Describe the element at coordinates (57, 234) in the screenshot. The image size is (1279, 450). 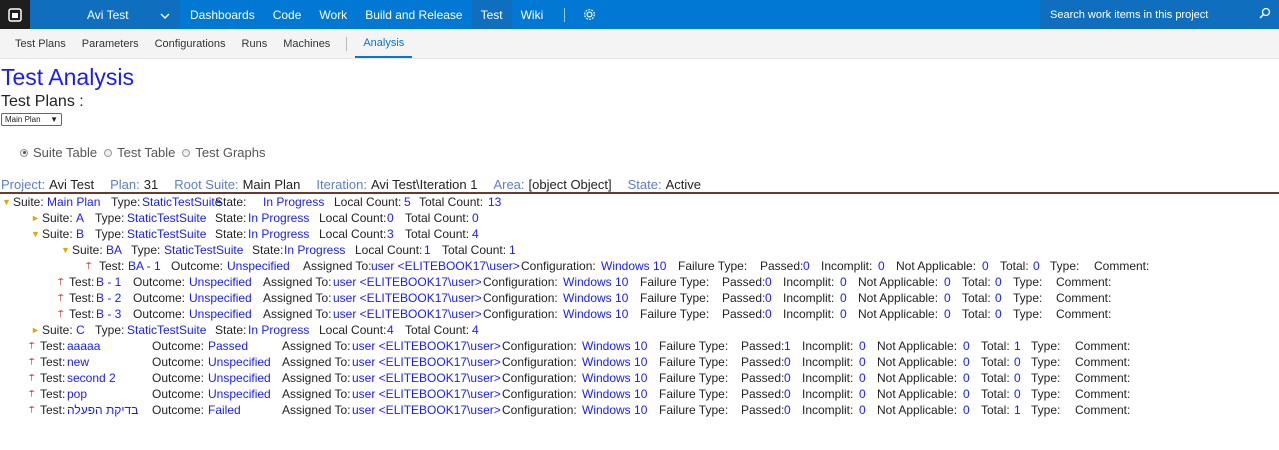
I see `suite-label: Suite:` at that location.